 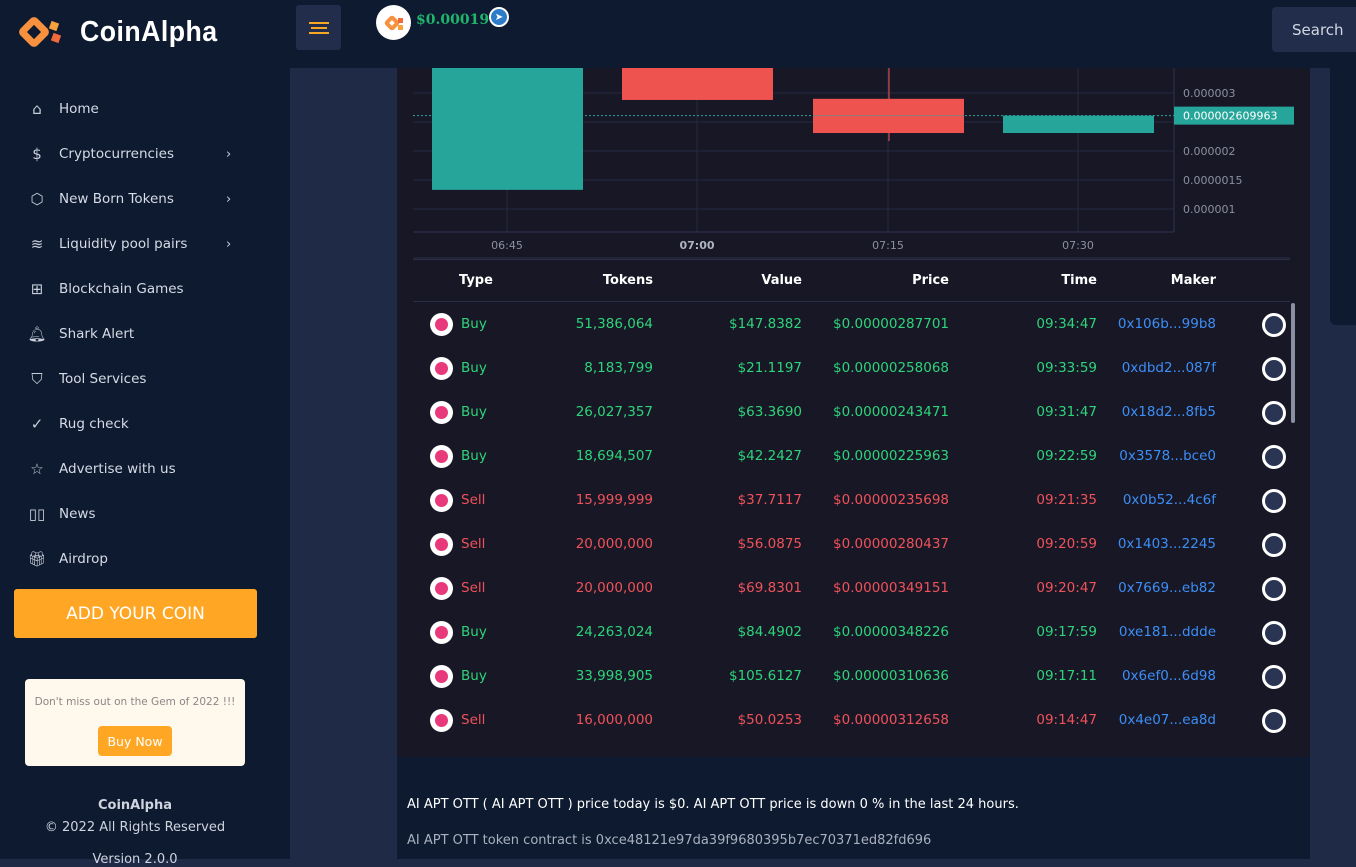 I want to click on trade-value: $63.3690, so click(x=769, y=412).